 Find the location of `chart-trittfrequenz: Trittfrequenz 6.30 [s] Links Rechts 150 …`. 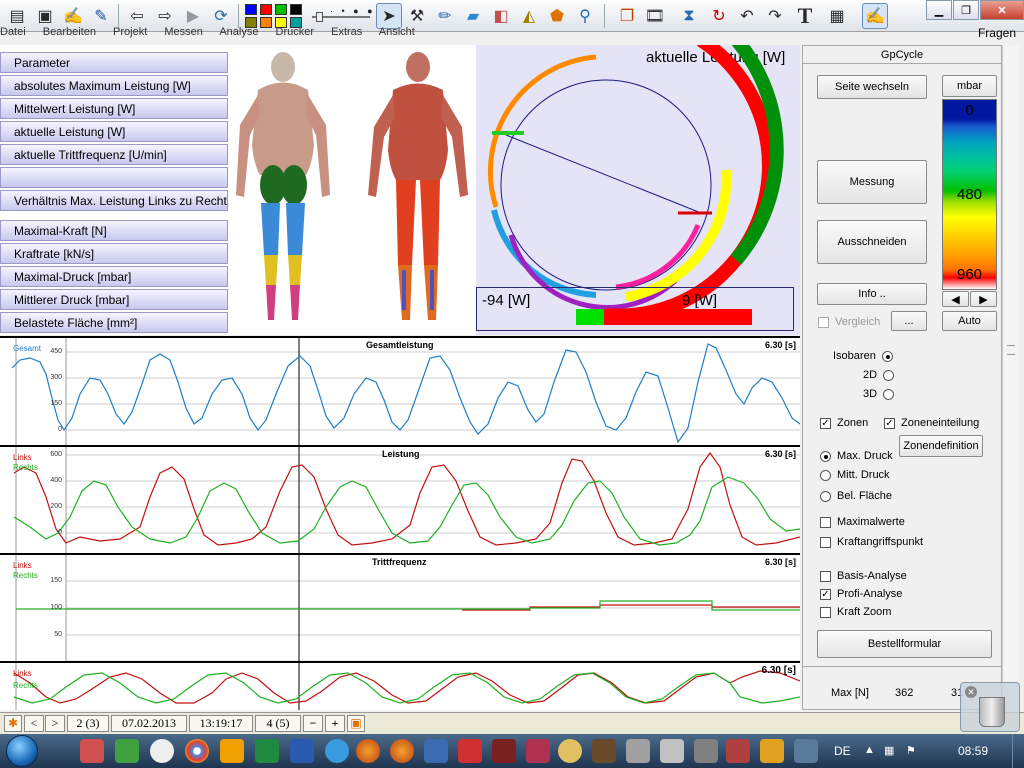

chart-trittfrequenz: Trittfrequenz 6.30 [s] Links Rechts 150 … is located at coordinates (400, 607).